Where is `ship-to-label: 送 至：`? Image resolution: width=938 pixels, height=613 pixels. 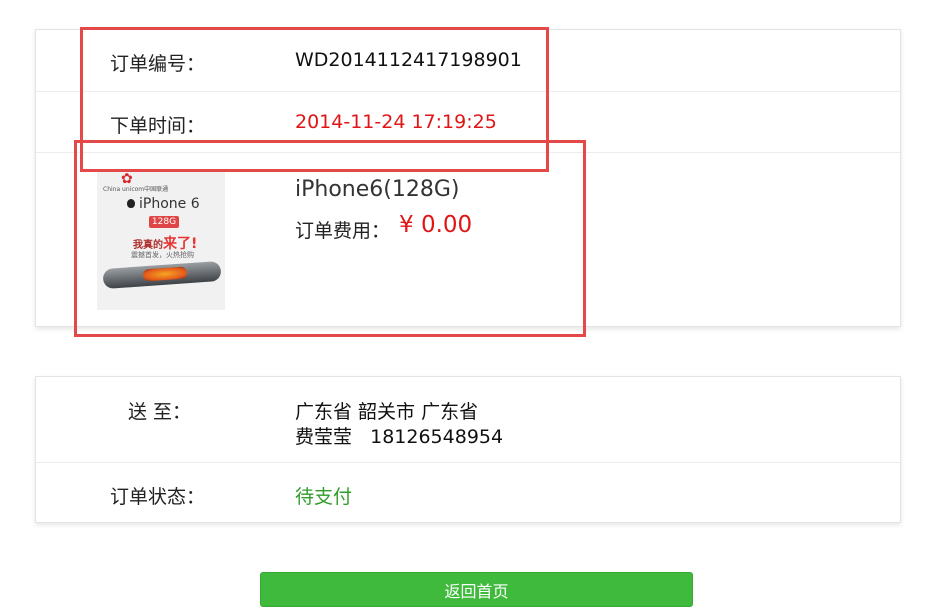 ship-to-label: 送 至： is located at coordinates (160, 412).